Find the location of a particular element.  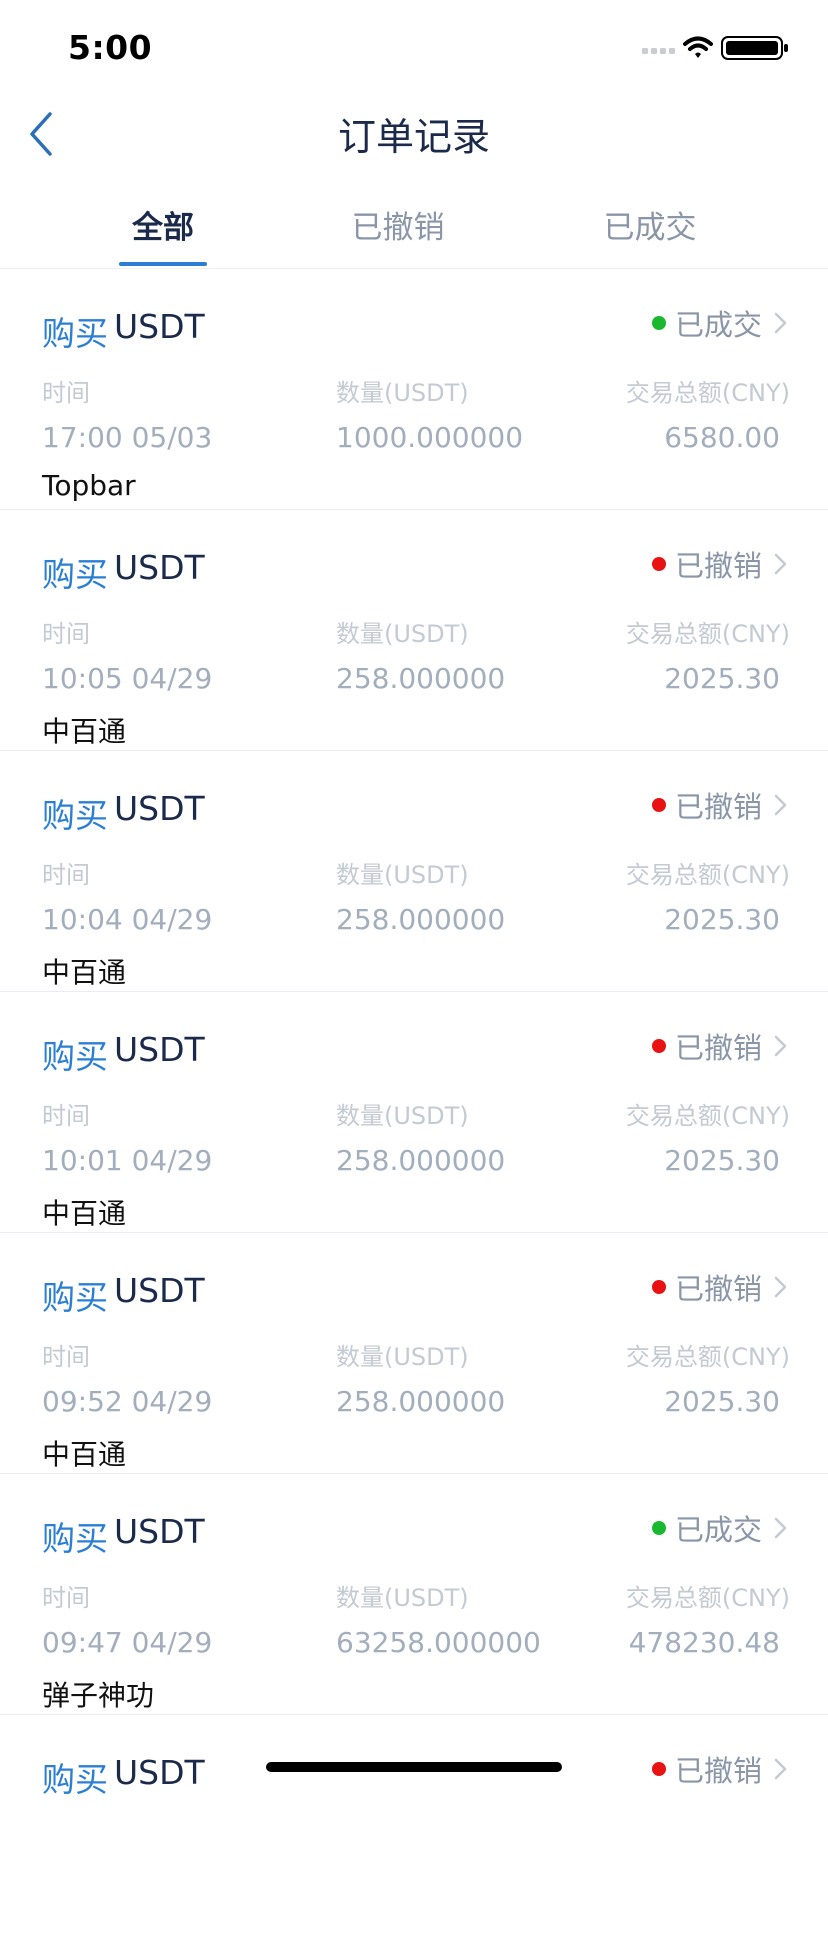

order-time: 10:01 04/29 is located at coordinates (127, 1160).